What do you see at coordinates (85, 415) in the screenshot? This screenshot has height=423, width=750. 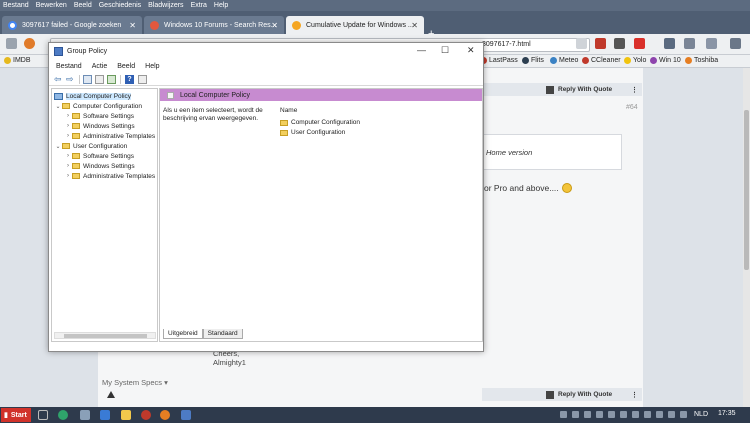 I see `task-view-icon` at bounding box center [85, 415].